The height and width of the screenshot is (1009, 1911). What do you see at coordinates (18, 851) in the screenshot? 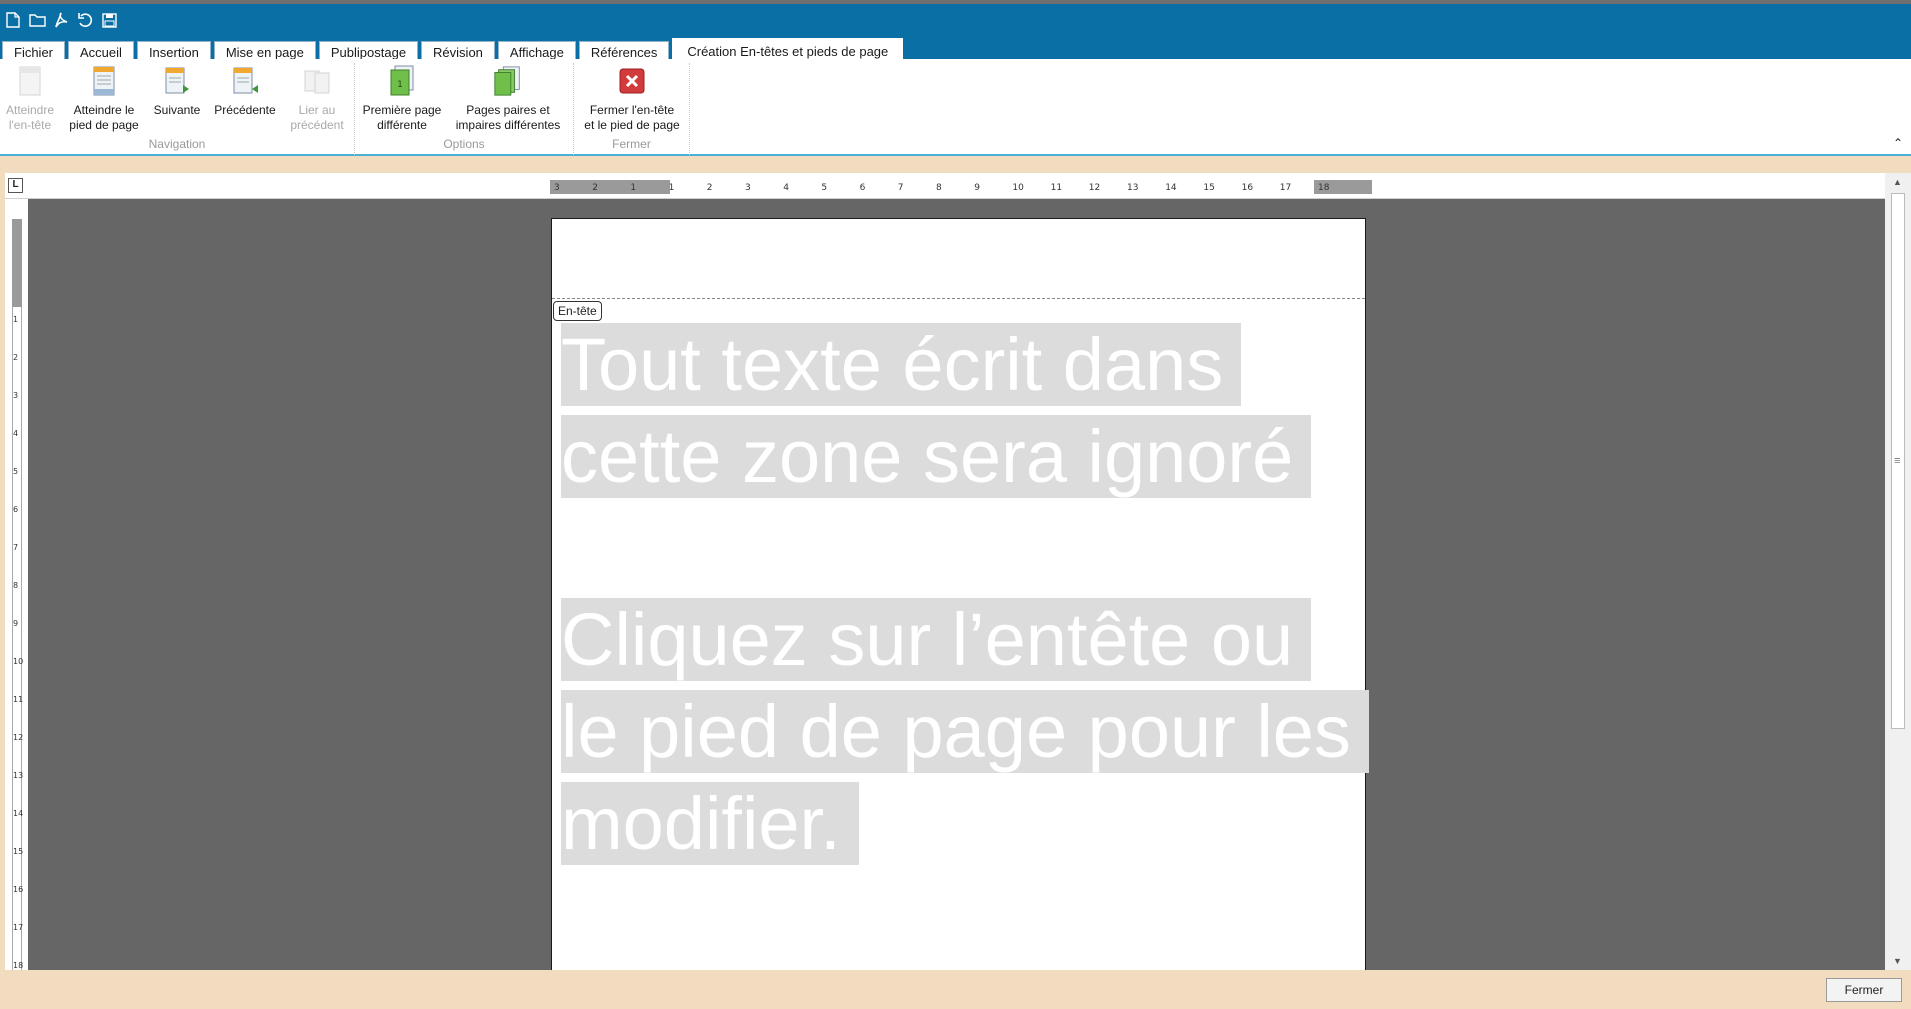
I see `vertical-ruler-tick: 15` at bounding box center [18, 851].